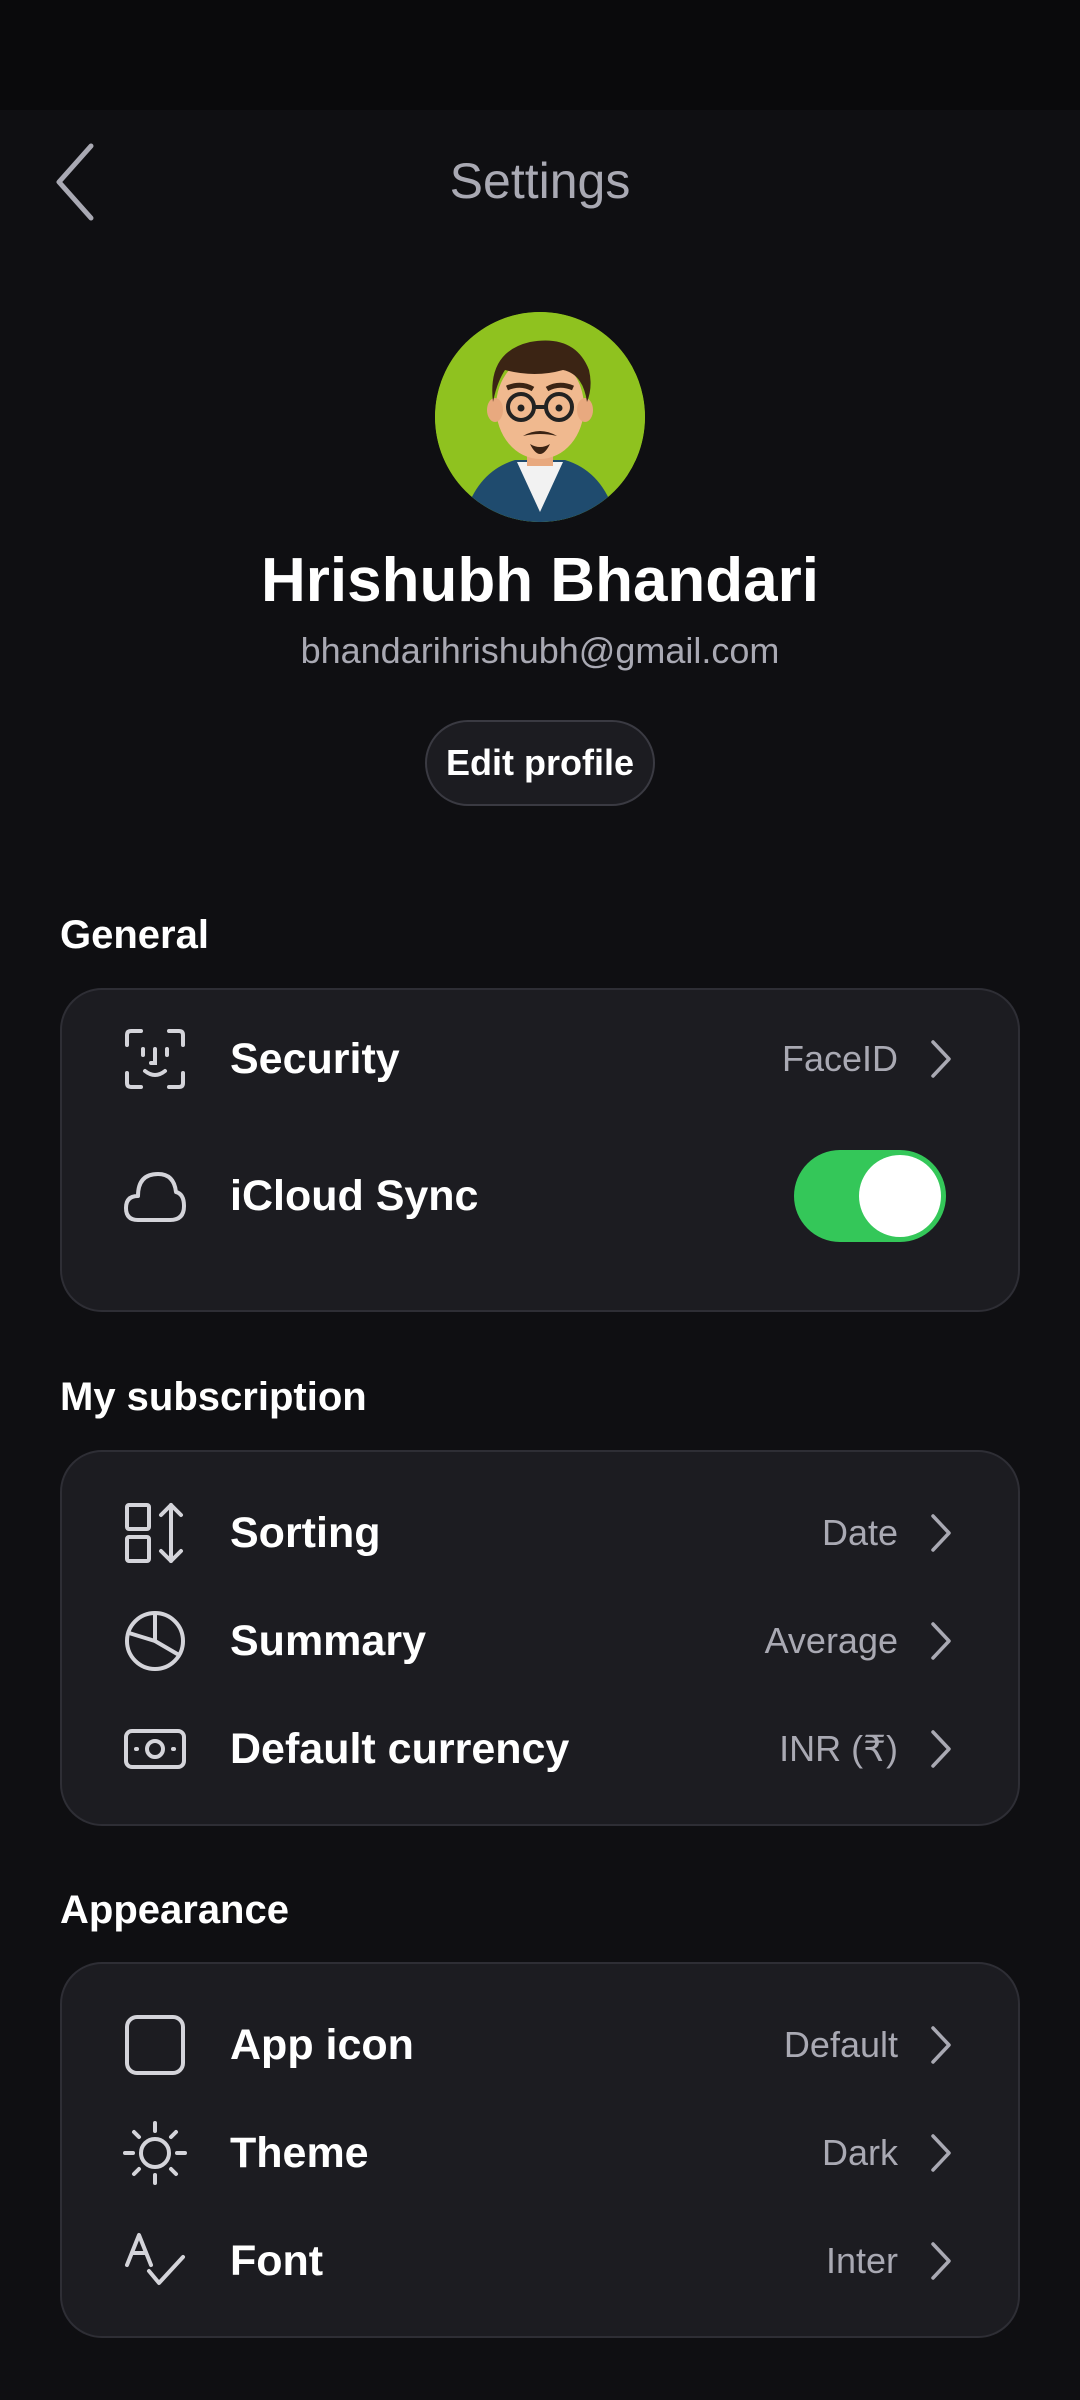 The image size is (1080, 2400). What do you see at coordinates (540, 2261) in the screenshot?
I see `font-row: Font Inter` at bounding box center [540, 2261].